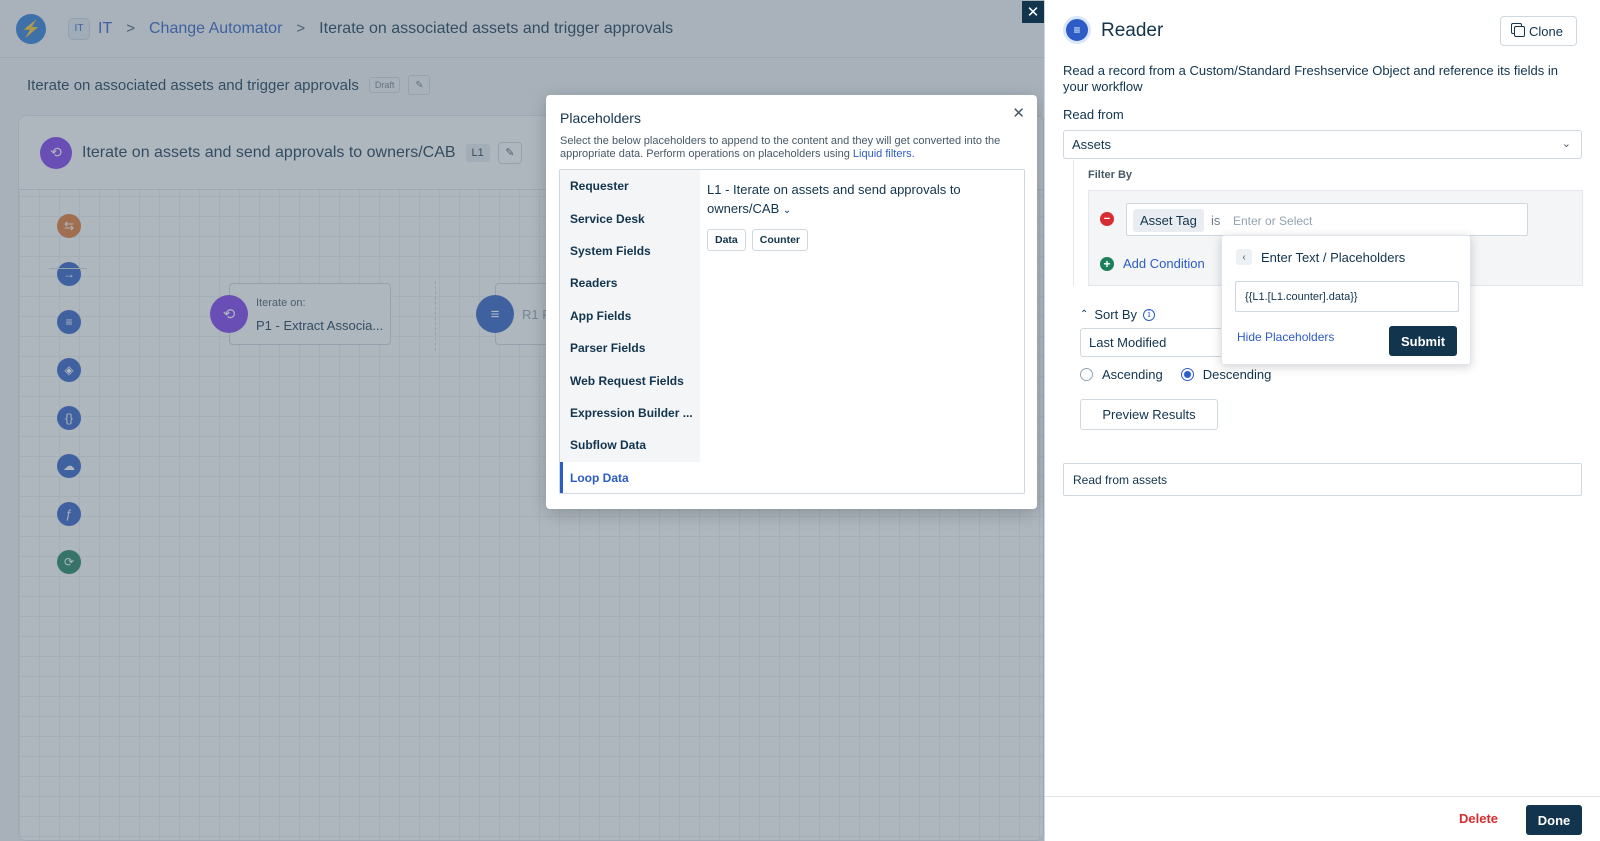 This screenshot has height=841, width=1600. Describe the element at coordinates (1033, 12) in the screenshot. I see `close-panel-icon: ✕` at that location.